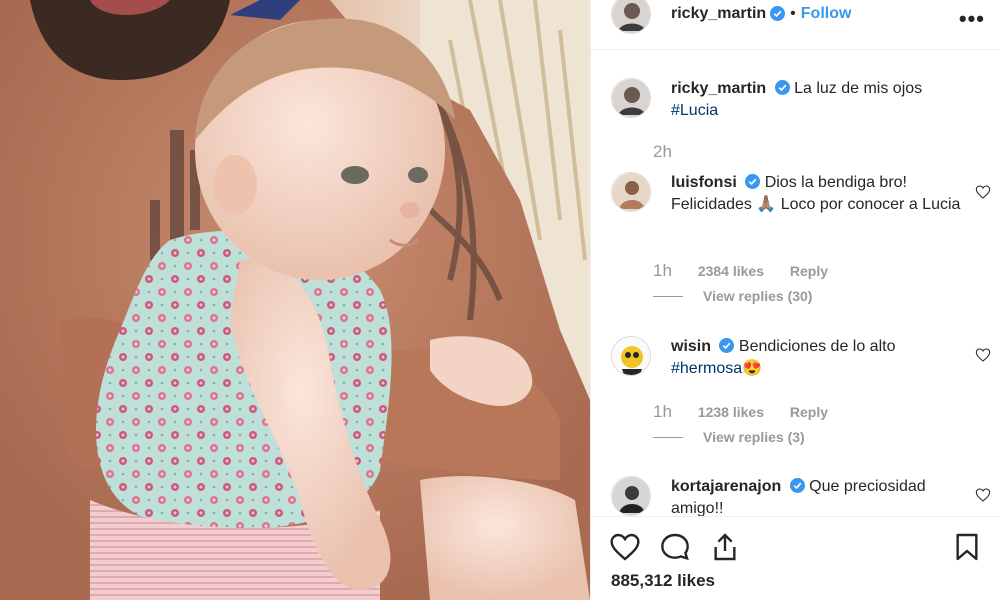 The width and height of the screenshot is (1000, 600). Describe the element at coordinates (858, 88) in the screenshot. I see `caption-text: La luz de mis ojos` at that location.